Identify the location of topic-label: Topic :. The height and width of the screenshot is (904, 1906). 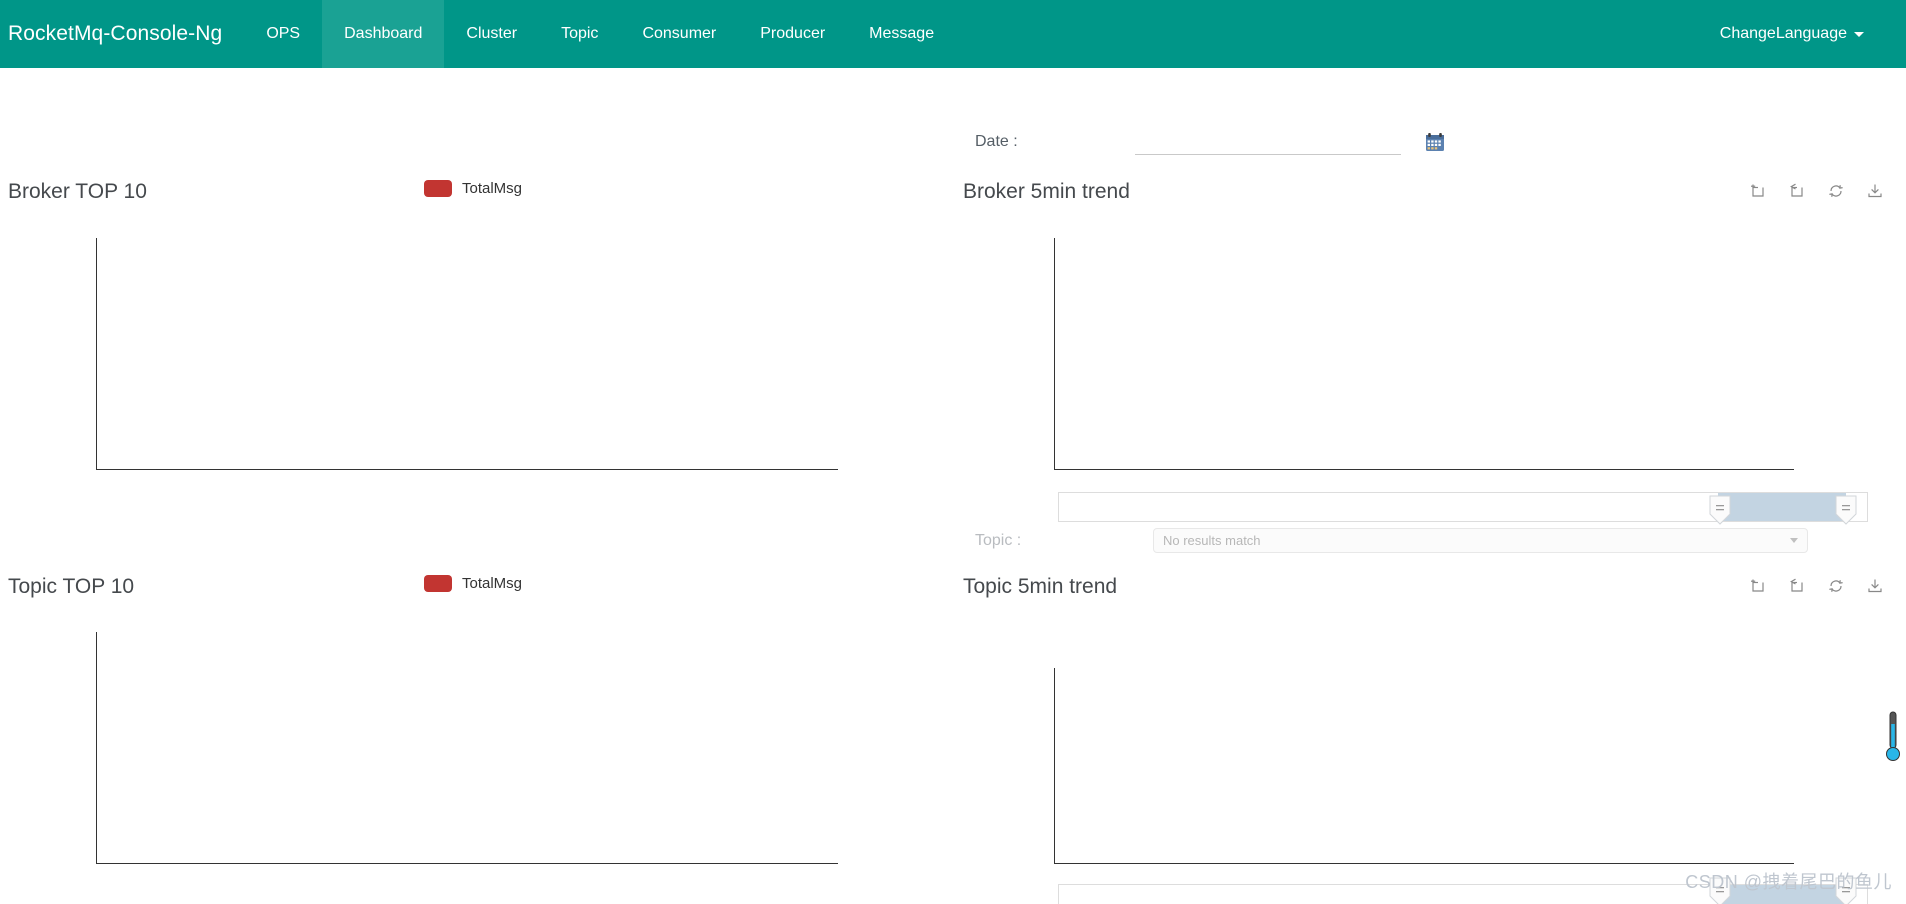
(998, 540).